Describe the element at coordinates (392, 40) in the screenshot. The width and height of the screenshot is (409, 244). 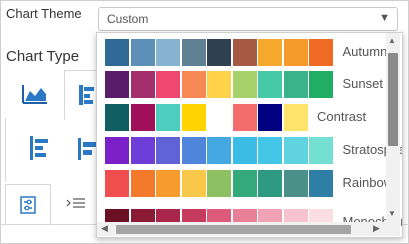
I see `scroll-up-icon: ▲` at that location.